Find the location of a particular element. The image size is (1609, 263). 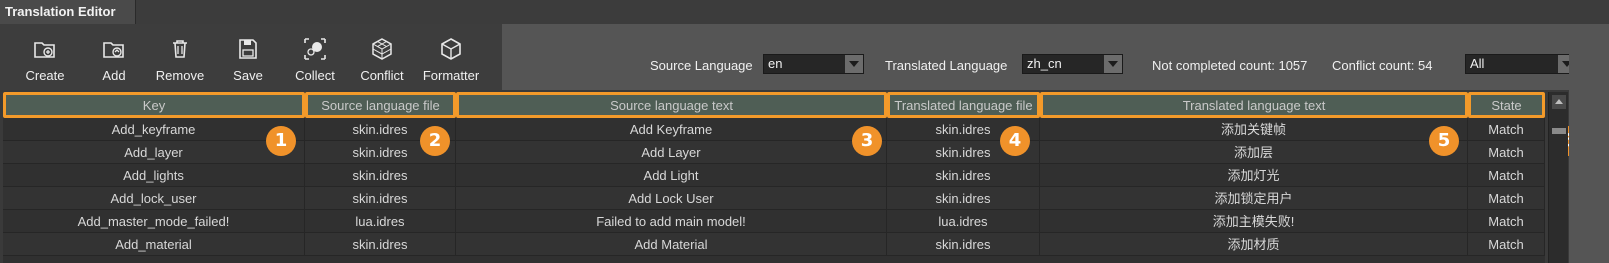

source-language-select: en is located at coordinates (813, 64).